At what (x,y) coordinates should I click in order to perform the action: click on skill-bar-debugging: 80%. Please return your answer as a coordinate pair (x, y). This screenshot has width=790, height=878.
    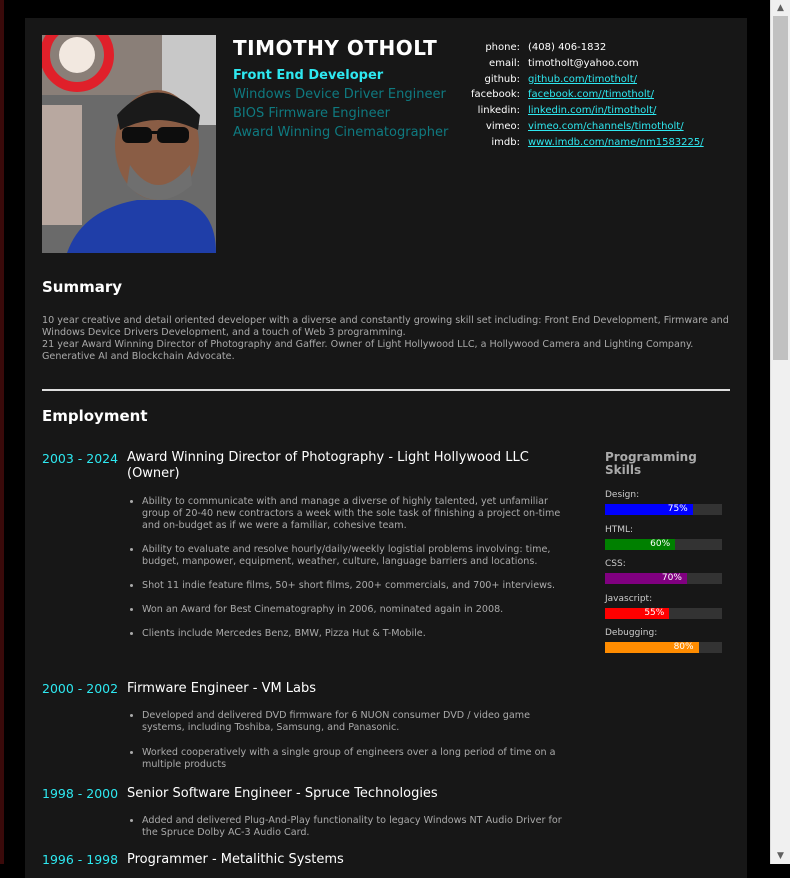
    Looking at the image, I should click on (663, 647).